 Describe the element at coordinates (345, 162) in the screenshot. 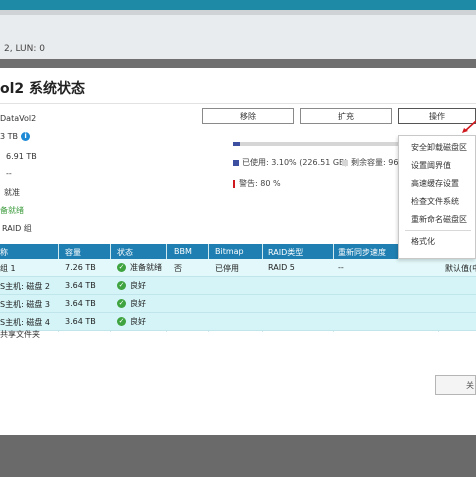

I see `free-legend-swatch` at that location.